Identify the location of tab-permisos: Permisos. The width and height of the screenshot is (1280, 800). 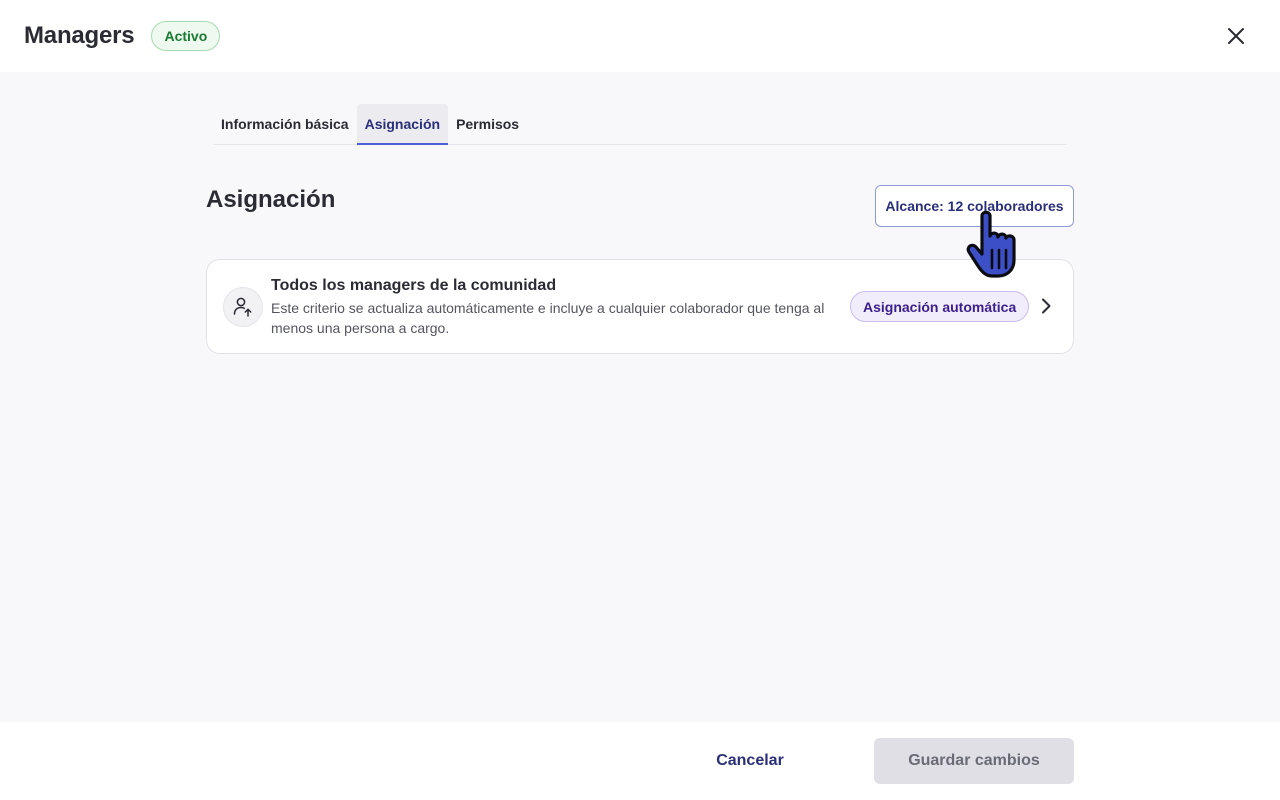
(487, 124).